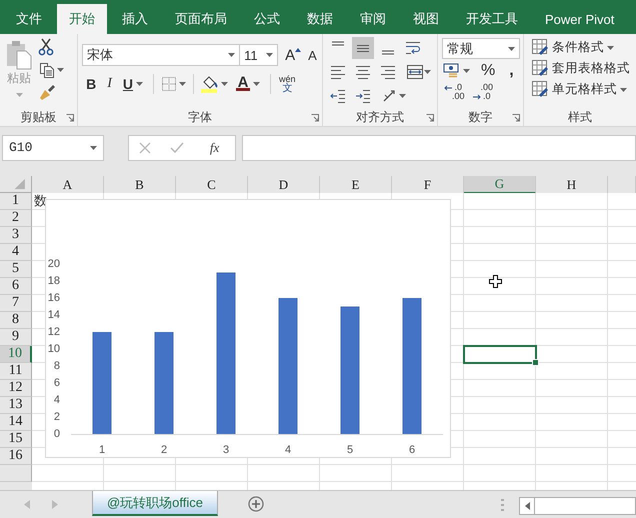 The image size is (636, 518). I want to click on grow-font-button: A, so click(293, 55).